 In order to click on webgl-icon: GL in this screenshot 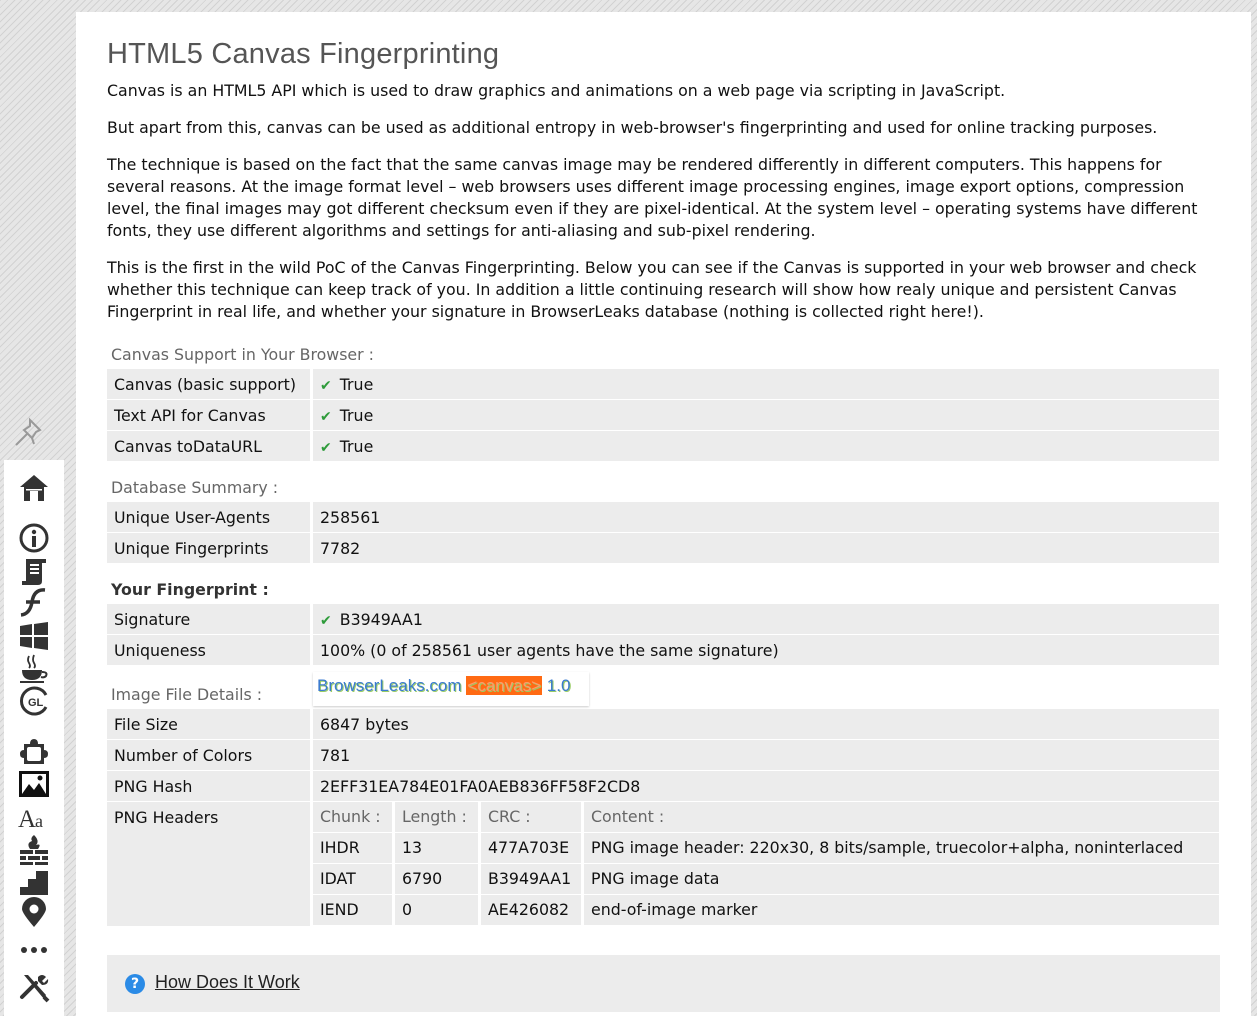, I will do `click(34, 701)`.